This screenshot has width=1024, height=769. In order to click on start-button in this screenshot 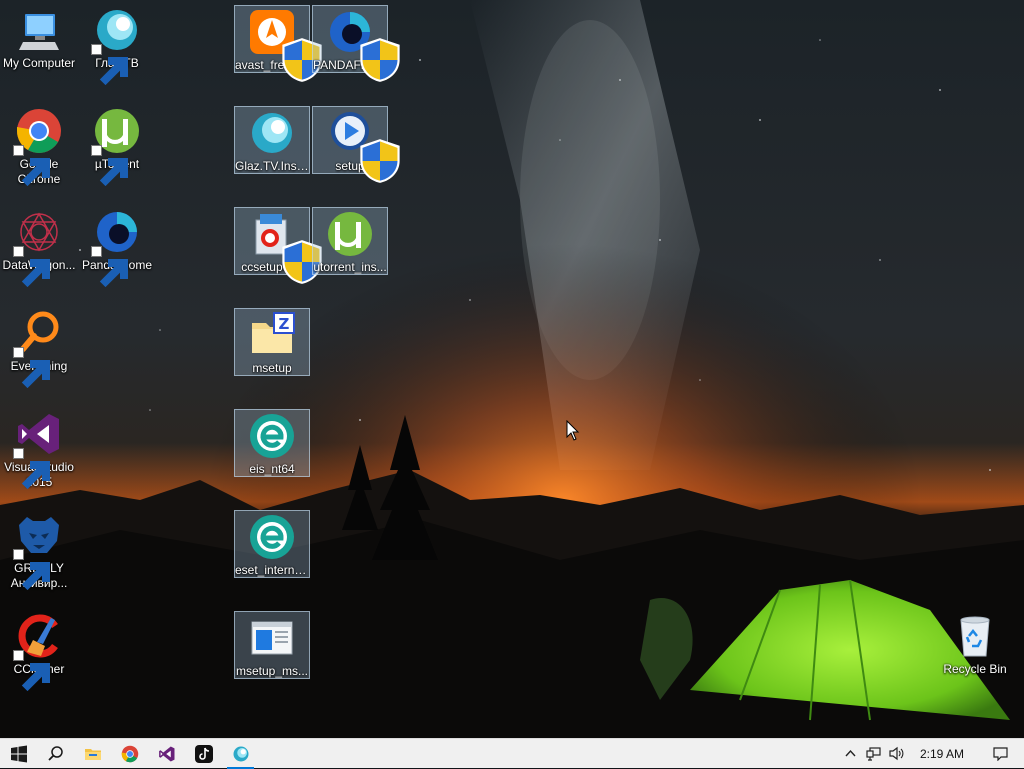, I will do `click(18, 754)`.